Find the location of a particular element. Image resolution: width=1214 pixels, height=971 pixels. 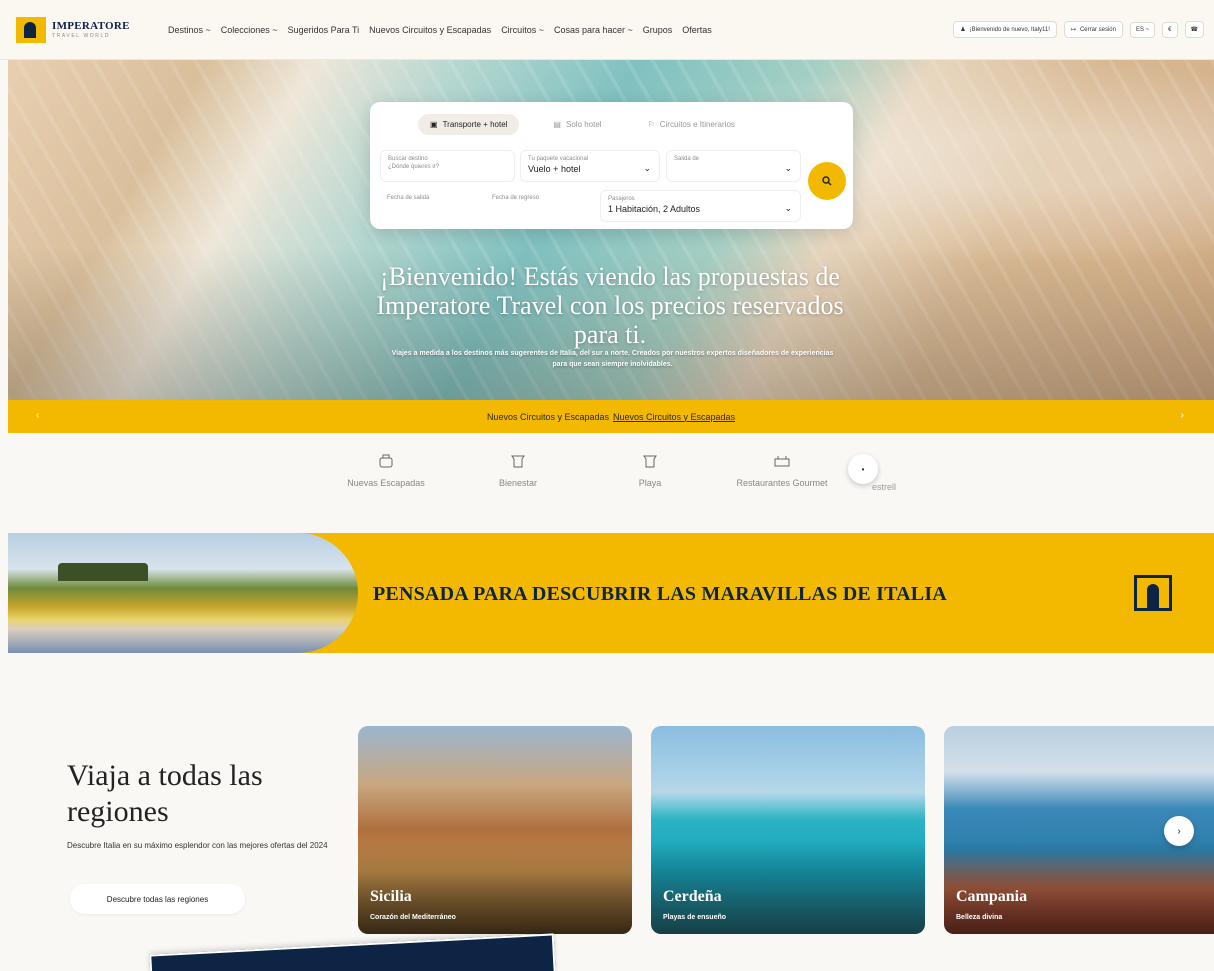

chat-widget-tab is located at coordinates (352, 952).